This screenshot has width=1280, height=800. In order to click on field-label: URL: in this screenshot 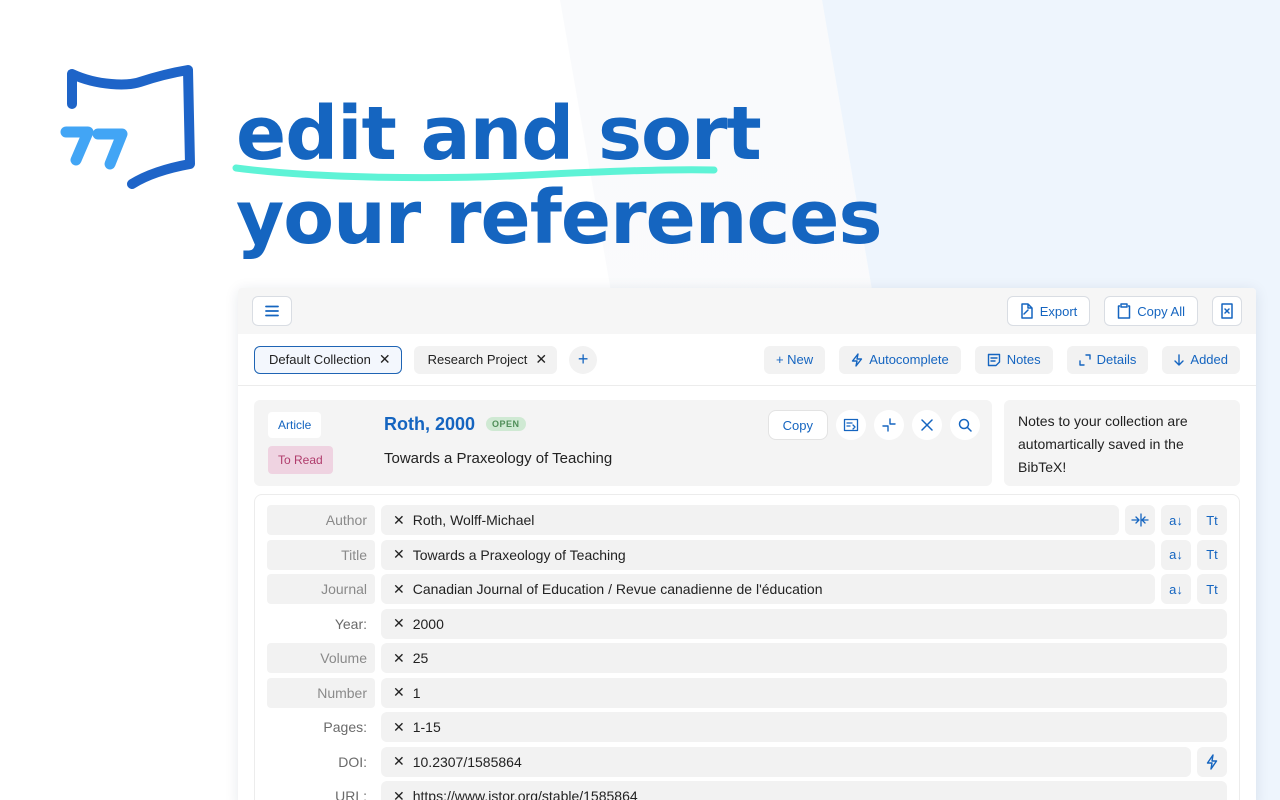, I will do `click(351, 794)`.